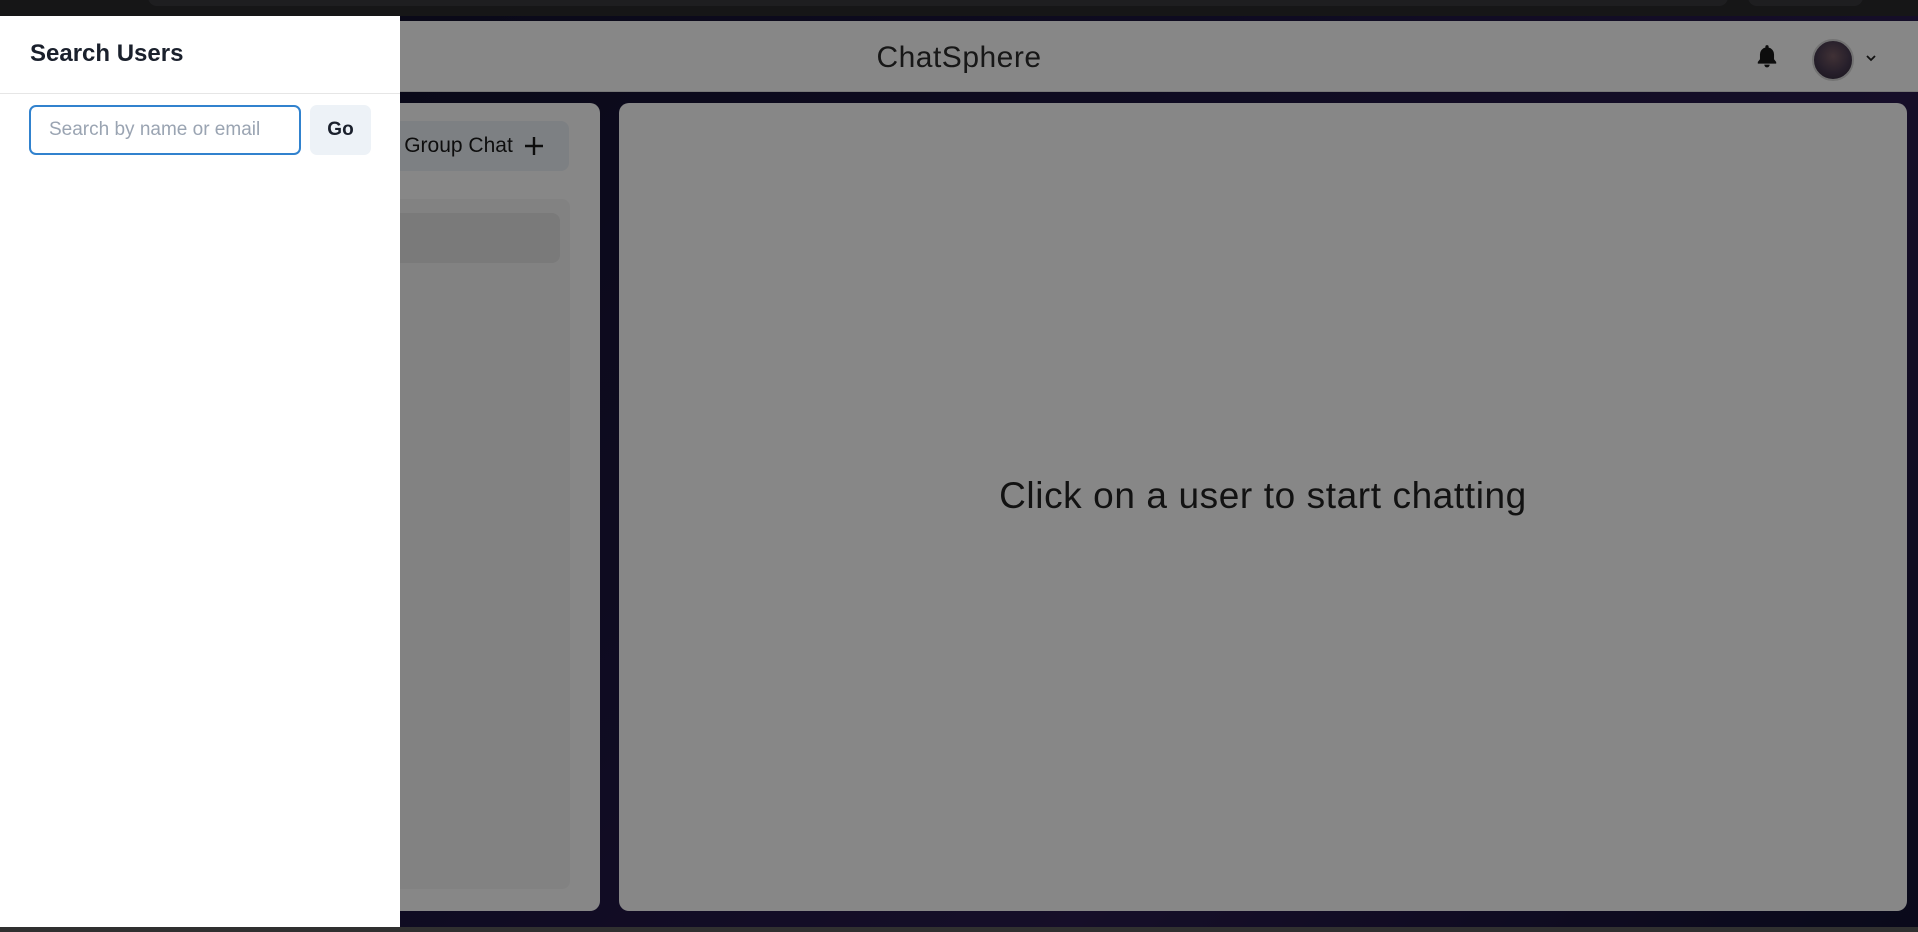 The image size is (1918, 932). Describe the element at coordinates (959, 929) in the screenshot. I see `taskbar-strip` at that location.